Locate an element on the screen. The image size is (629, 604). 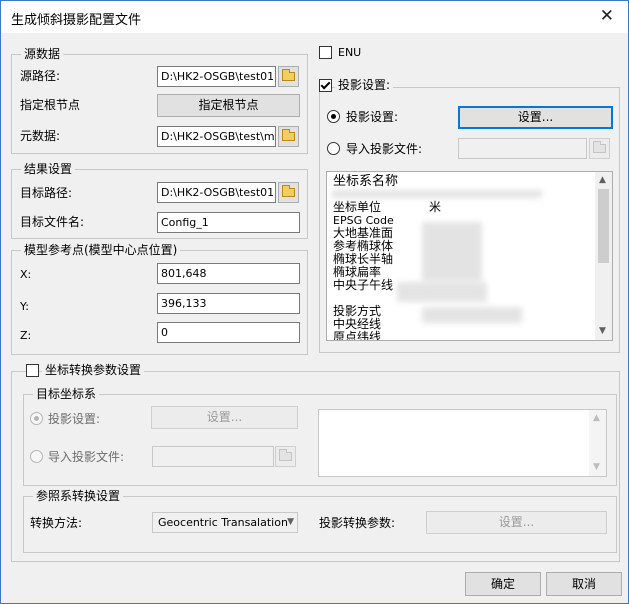
scroll-thumb is located at coordinates (603, 226).